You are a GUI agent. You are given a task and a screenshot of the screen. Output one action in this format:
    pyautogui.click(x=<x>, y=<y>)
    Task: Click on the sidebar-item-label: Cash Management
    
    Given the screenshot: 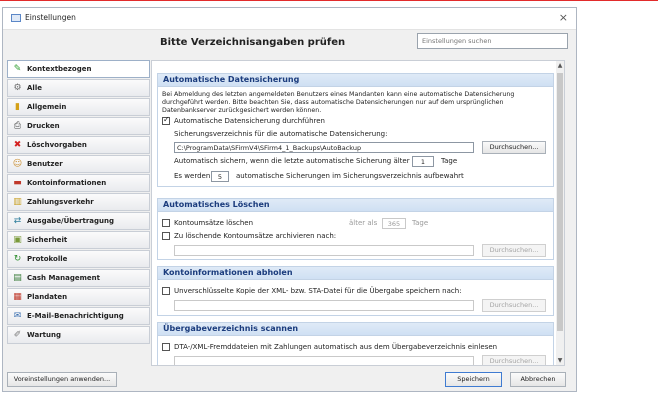 What is the action you would take?
    pyautogui.click(x=63, y=278)
    